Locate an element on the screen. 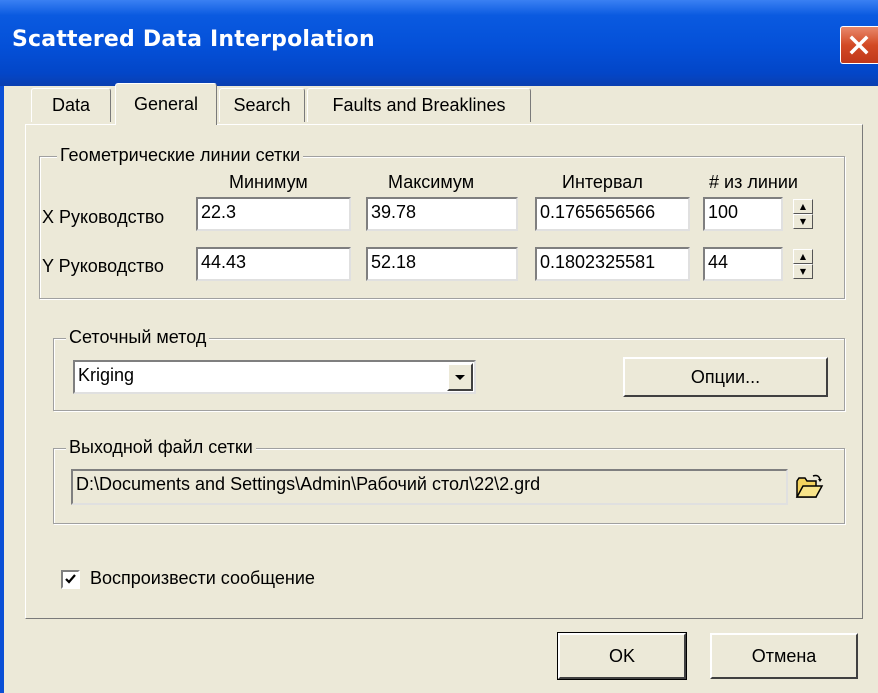 The width and height of the screenshot is (878, 693). tab-data: Data is located at coordinates (71, 105).